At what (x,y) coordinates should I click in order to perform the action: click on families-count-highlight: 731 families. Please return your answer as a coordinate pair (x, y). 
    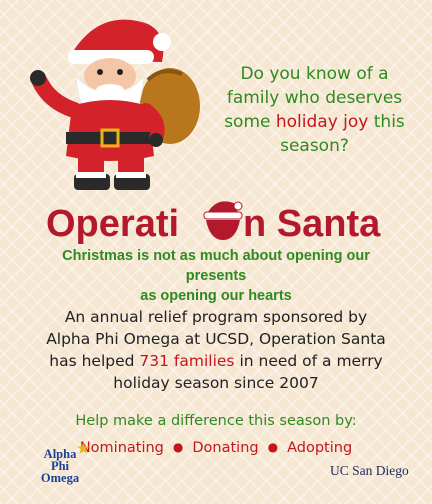
    Looking at the image, I should click on (187, 361).